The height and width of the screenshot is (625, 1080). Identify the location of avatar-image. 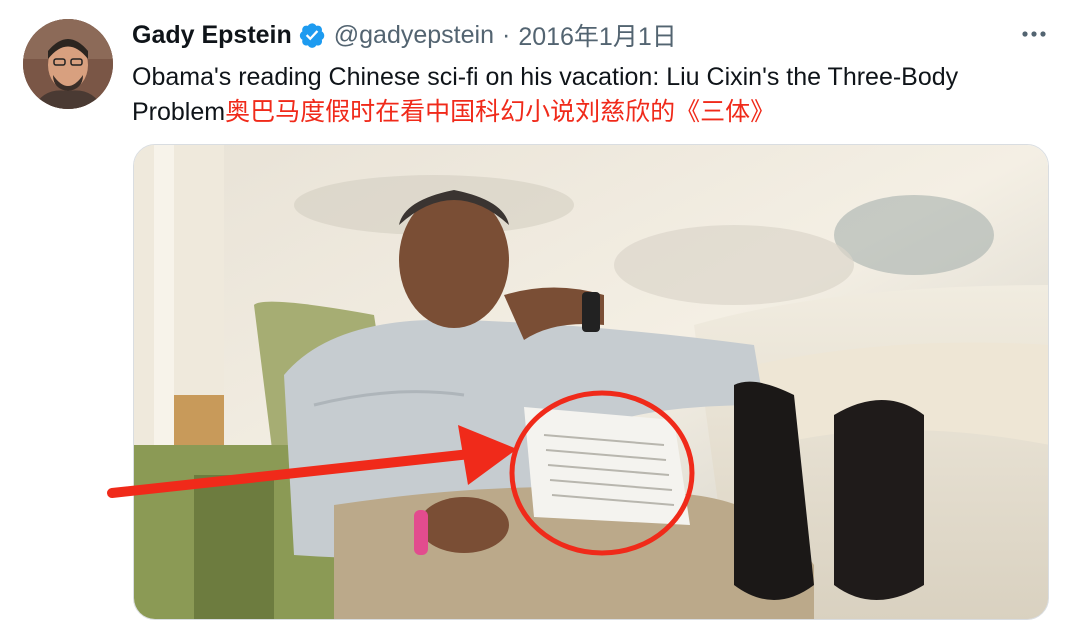
(68, 64).